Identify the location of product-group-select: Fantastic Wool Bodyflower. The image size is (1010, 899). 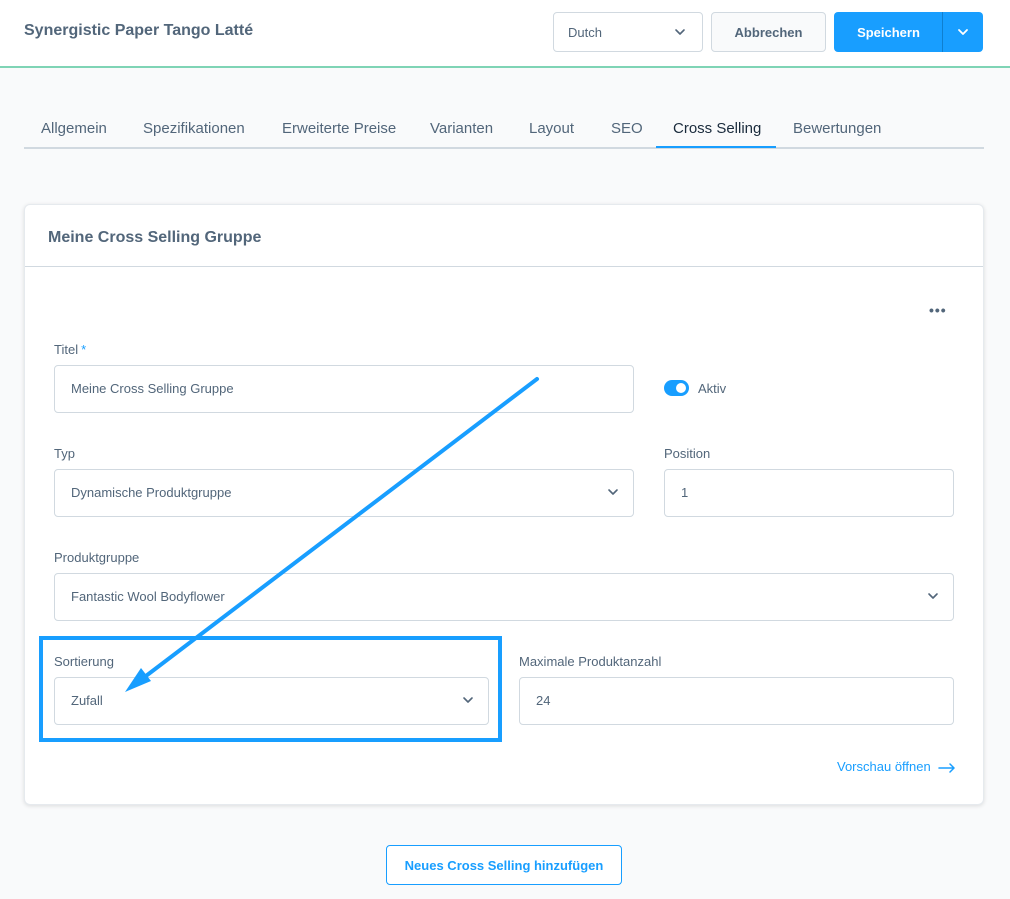
(504, 597).